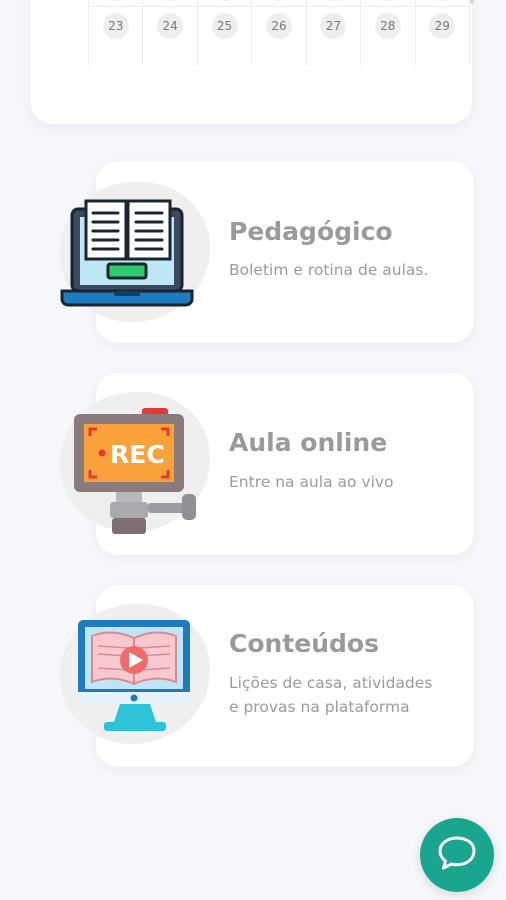  I want to click on calendar-day-cell: 27, so click(332, 36).